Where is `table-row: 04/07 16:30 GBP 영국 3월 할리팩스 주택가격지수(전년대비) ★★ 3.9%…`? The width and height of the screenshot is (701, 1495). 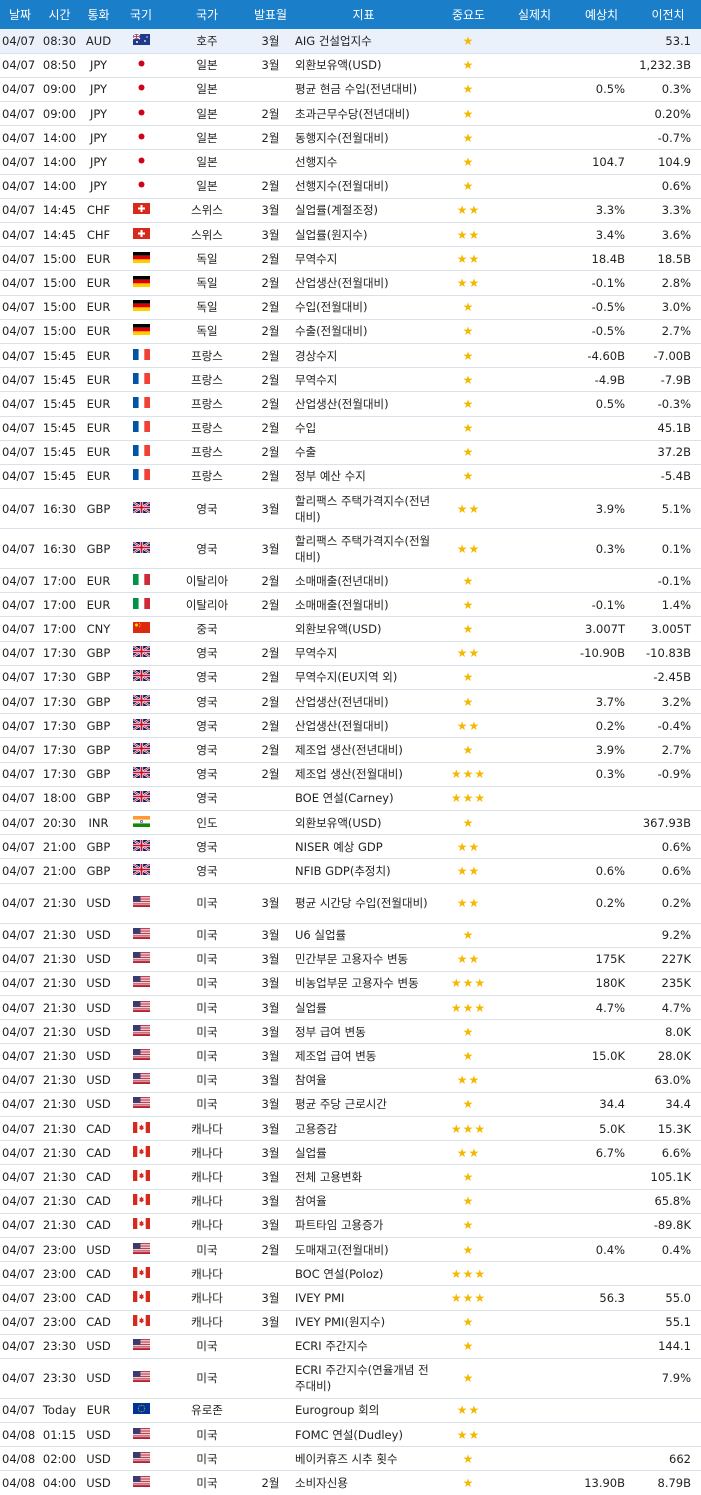 table-row: 04/07 16:30 GBP 영국 3월 할리팩스 주택가격지수(전년대비) ★★ 3.9%… is located at coordinates (350, 509).